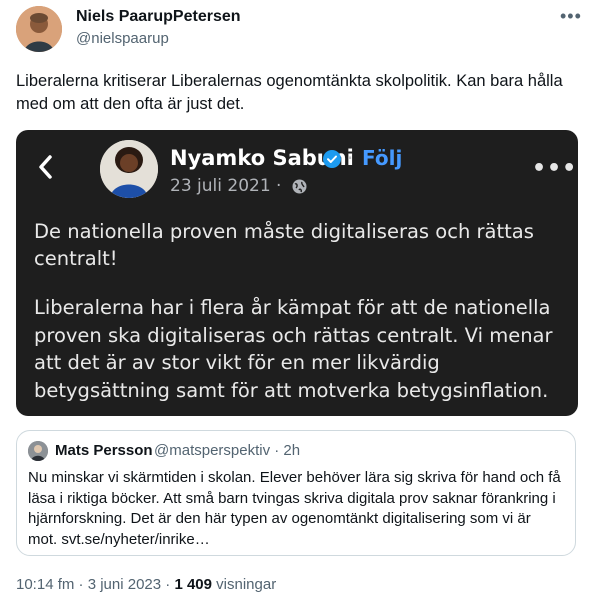 The width and height of the screenshot is (590, 600). I want to click on globe-icon, so click(299, 186).